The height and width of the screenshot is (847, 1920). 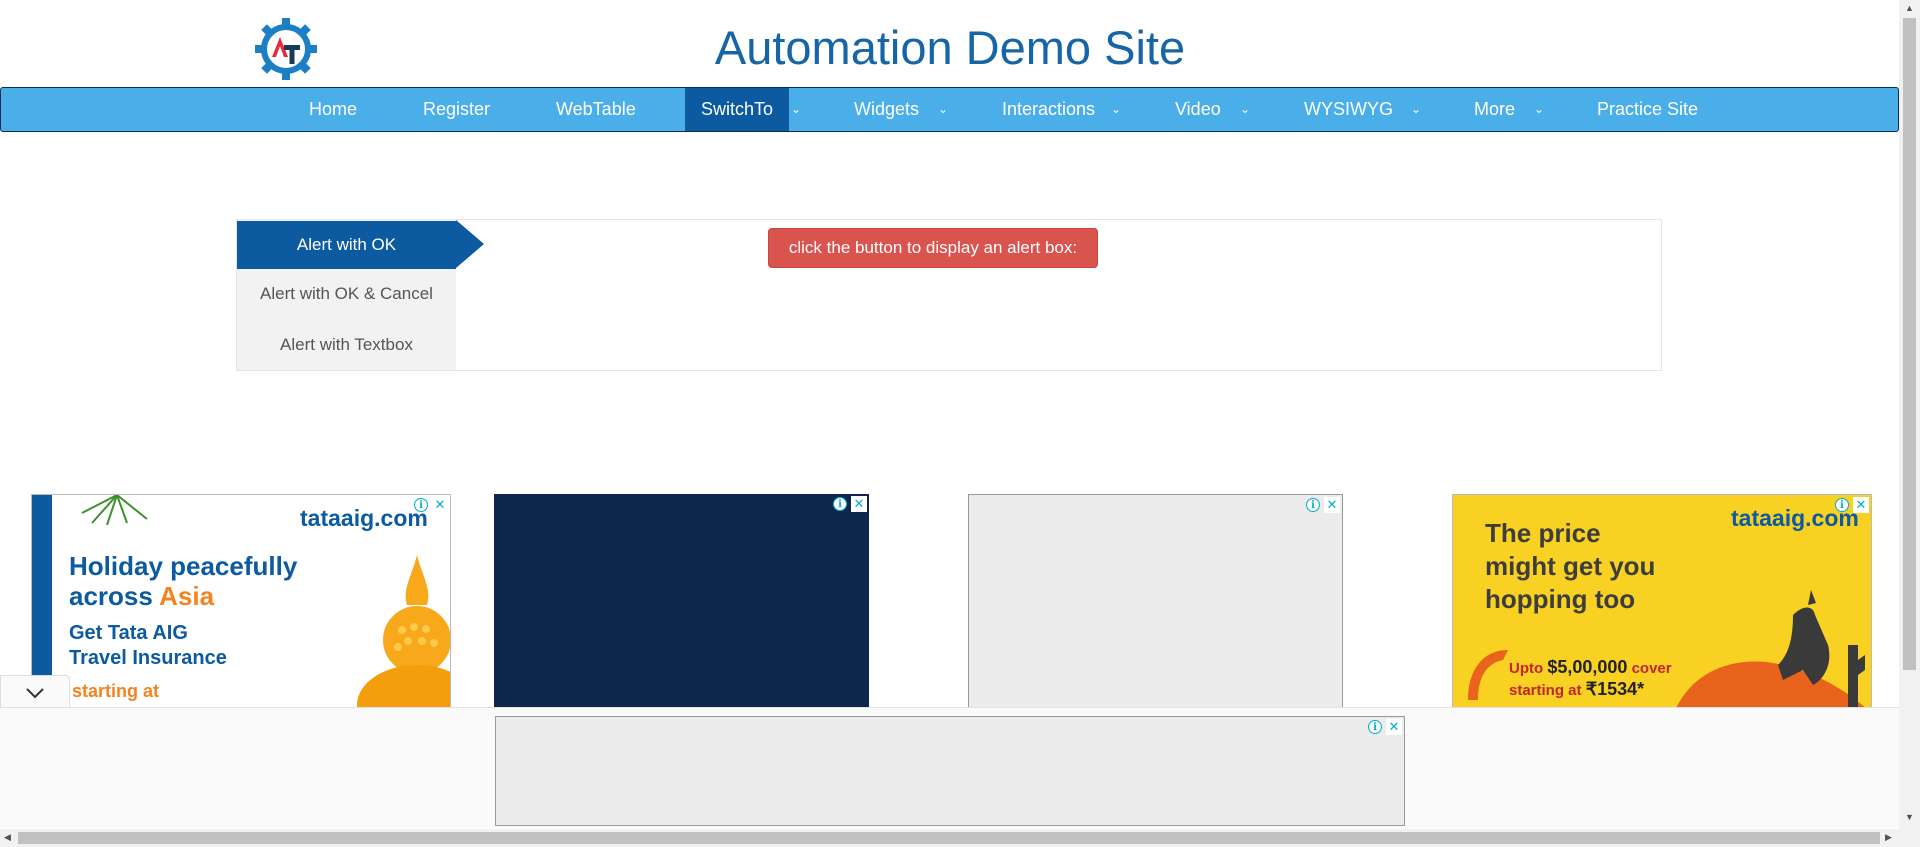 I want to click on horizontal-scroll-thumb, so click(x=949, y=838).